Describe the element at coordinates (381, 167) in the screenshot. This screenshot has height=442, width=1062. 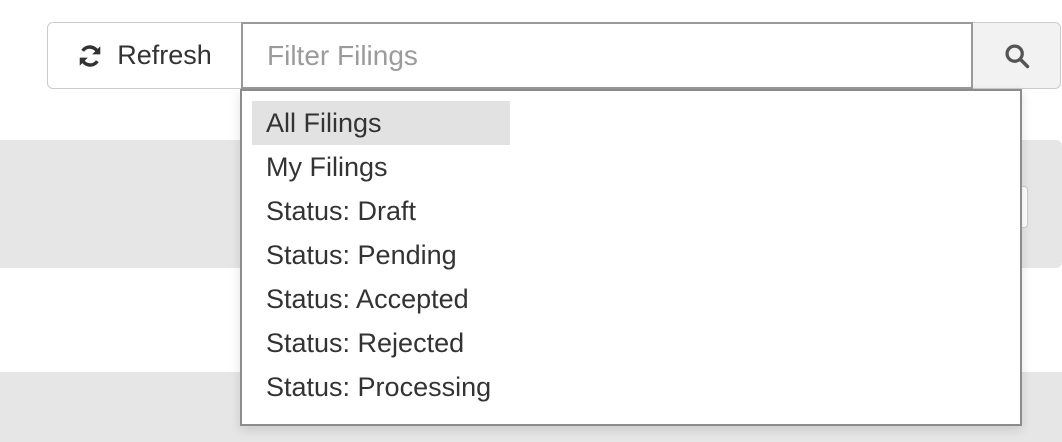
I see `dropdown-item-my-filings: My Filings` at that location.